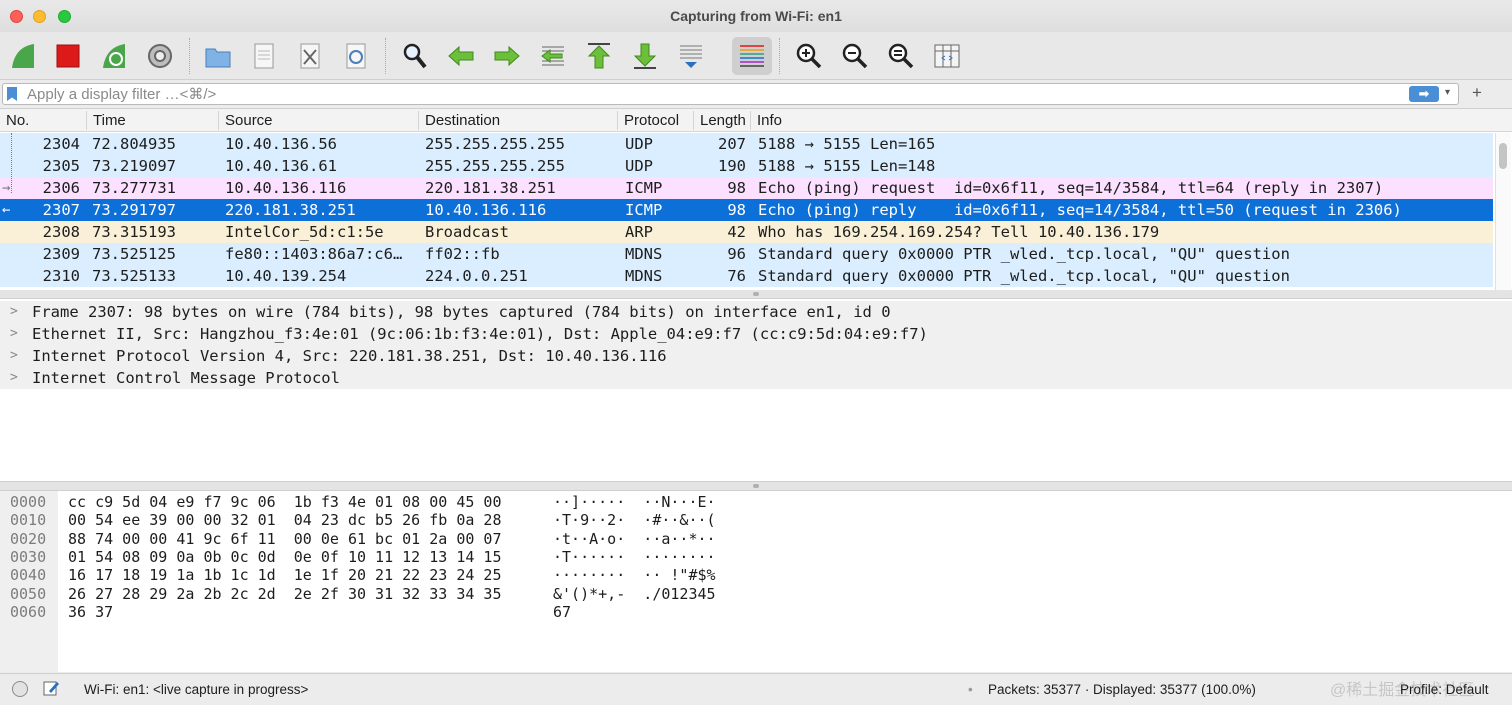 The height and width of the screenshot is (705, 1512). What do you see at coordinates (90, 612) in the screenshot?
I see `byte-hex: 36 37` at bounding box center [90, 612].